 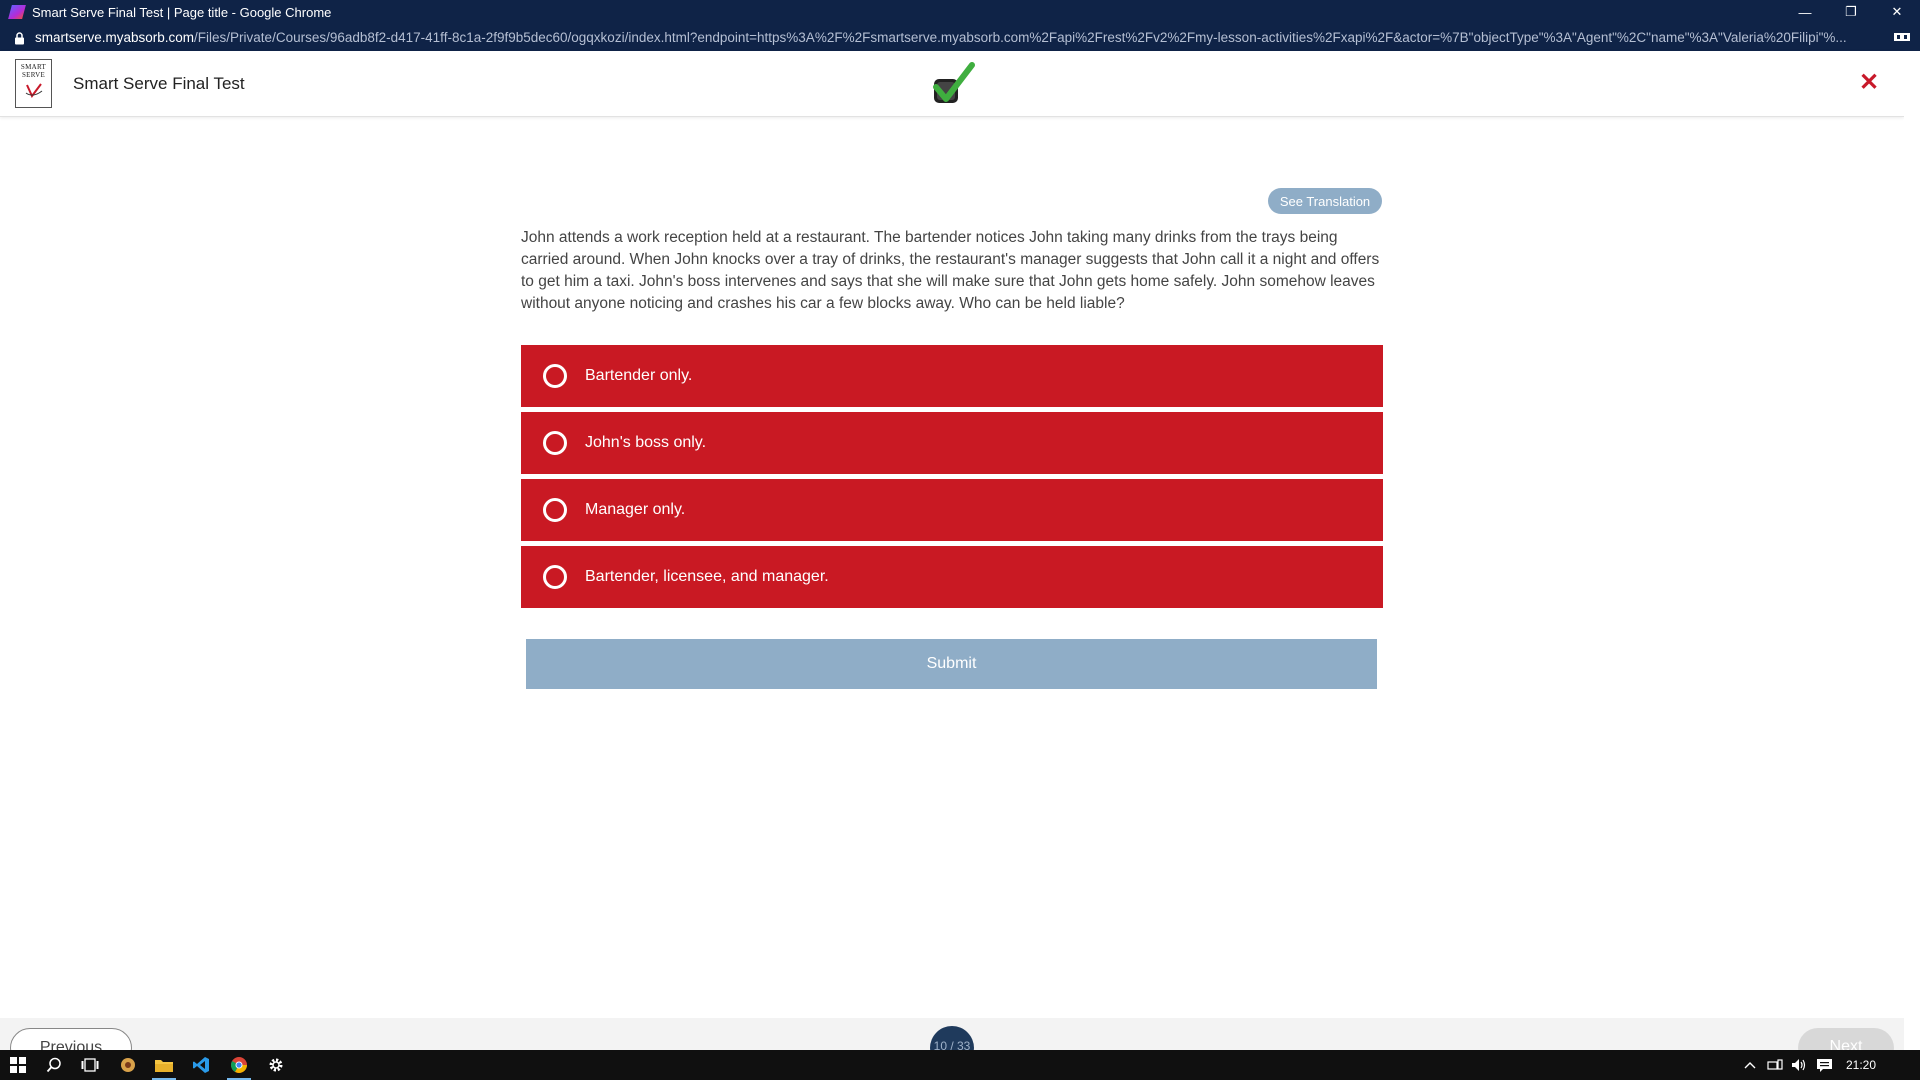 I want to click on close-window-button: ✕, so click(x=1897, y=12).